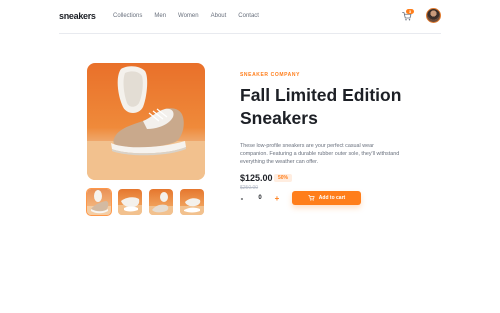 This screenshot has height=313, width=500. I want to click on decrease-quantity-button: -, so click(242, 198).